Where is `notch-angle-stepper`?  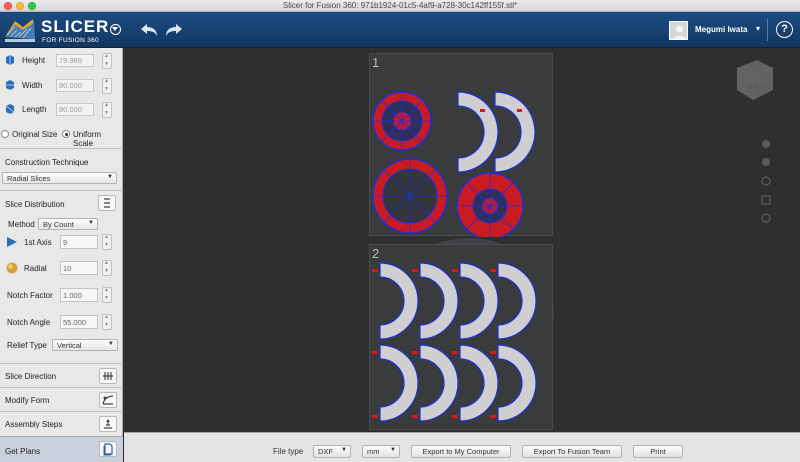 notch-angle-stepper is located at coordinates (107, 322).